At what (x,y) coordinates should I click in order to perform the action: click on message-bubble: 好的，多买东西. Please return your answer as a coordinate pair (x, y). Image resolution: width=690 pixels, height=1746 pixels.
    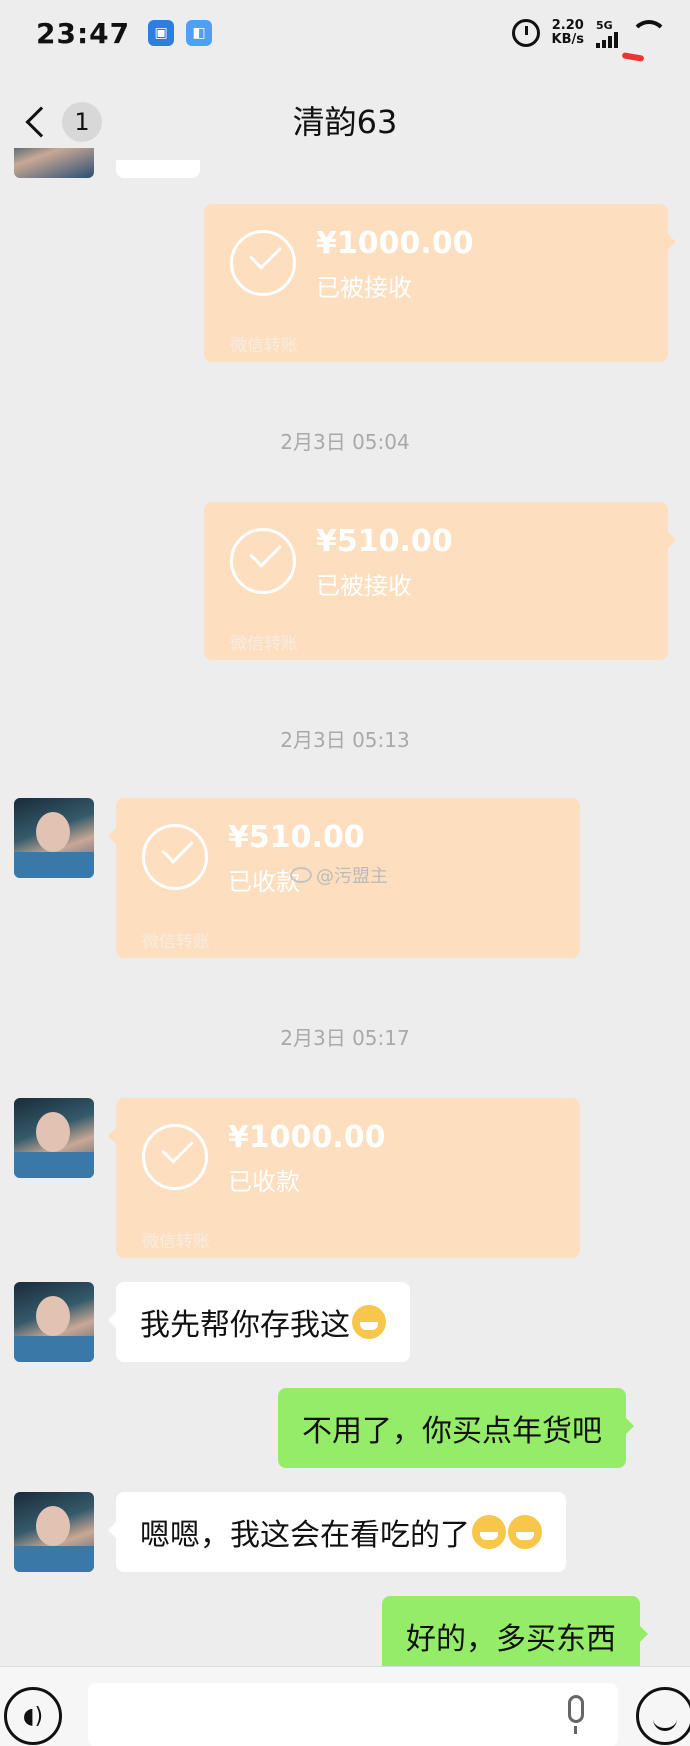
    Looking at the image, I should click on (515, 1636).